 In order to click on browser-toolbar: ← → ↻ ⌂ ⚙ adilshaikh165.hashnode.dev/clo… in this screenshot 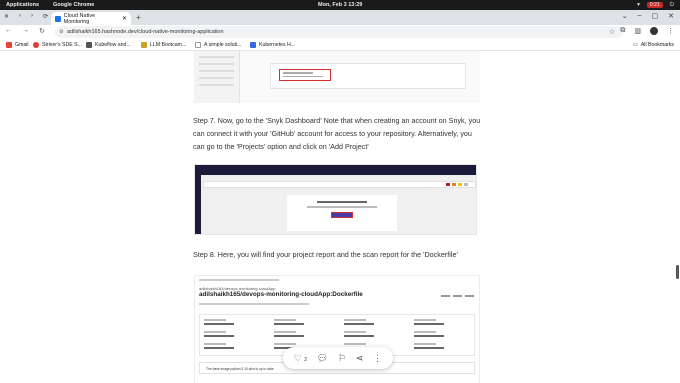, I will do `click(340, 32)`.